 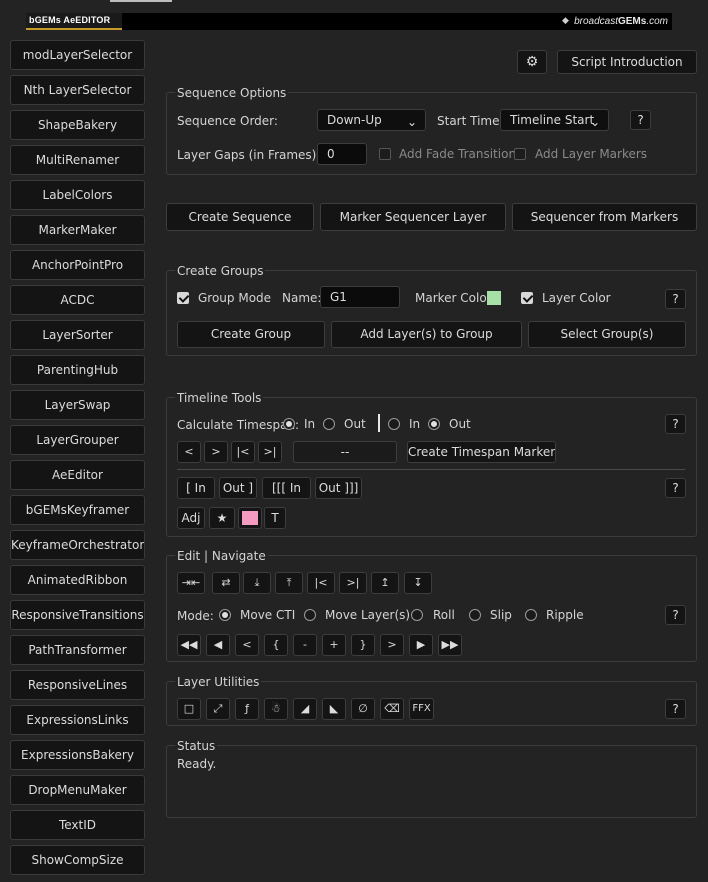 What do you see at coordinates (481, 452) in the screenshot?
I see `create-timespan-markers-button: Create Timespan Markers` at bounding box center [481, 452].